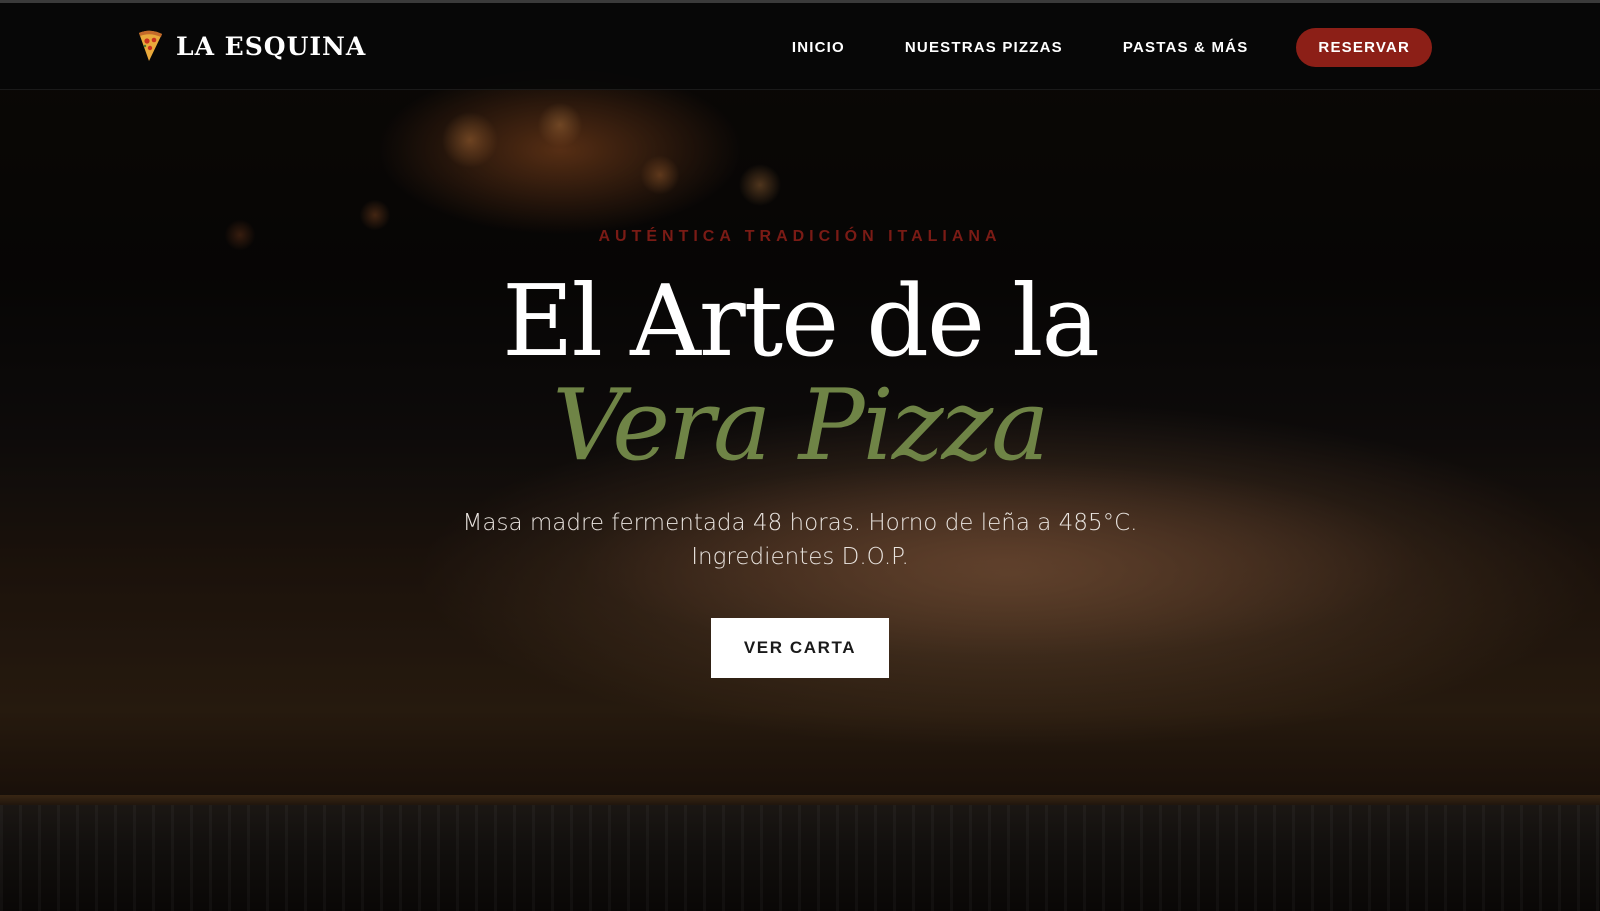 Image resolution: width=1600 pixels, height=911 pixels. I want to click on hero-eyebrow: AUTÉNTICA TRADICIÓN ITALIANA, so click(800, 236).